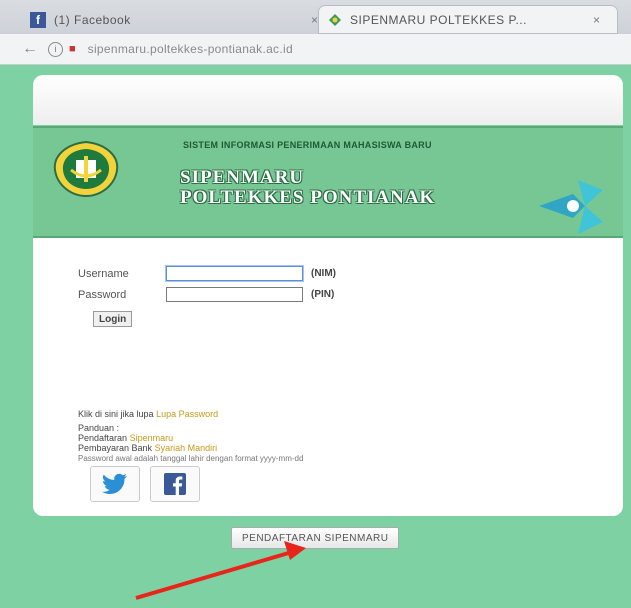  I want to click on username-hint: (NIM), so click(323, 273).